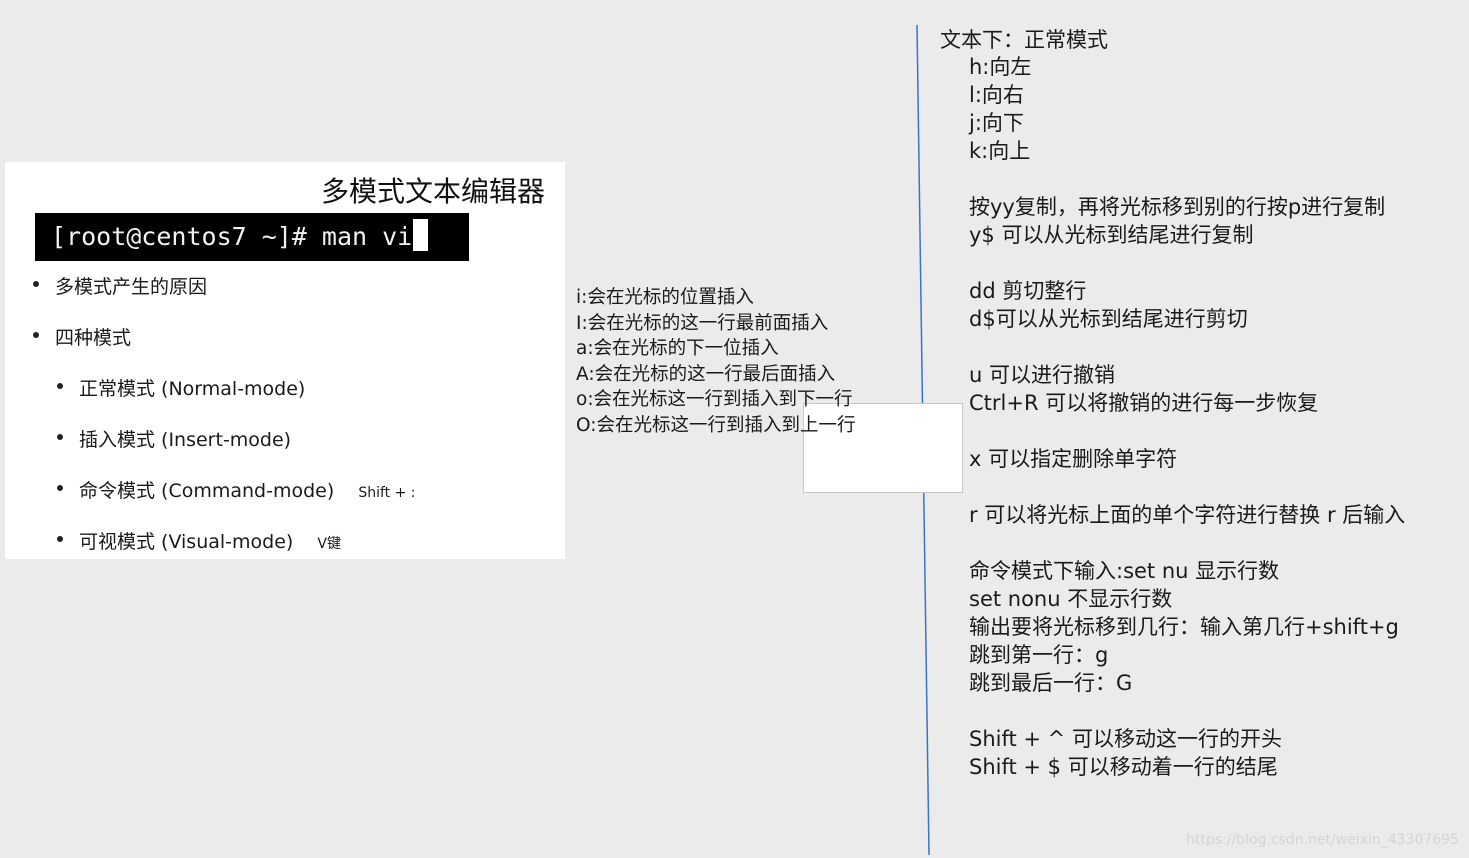 The width and height of the screenshot is (1469, 858). Describe the element at coordinates (432, 191) in the screenshot. I see `slide-title: 多模式文本编辑器` at that location.